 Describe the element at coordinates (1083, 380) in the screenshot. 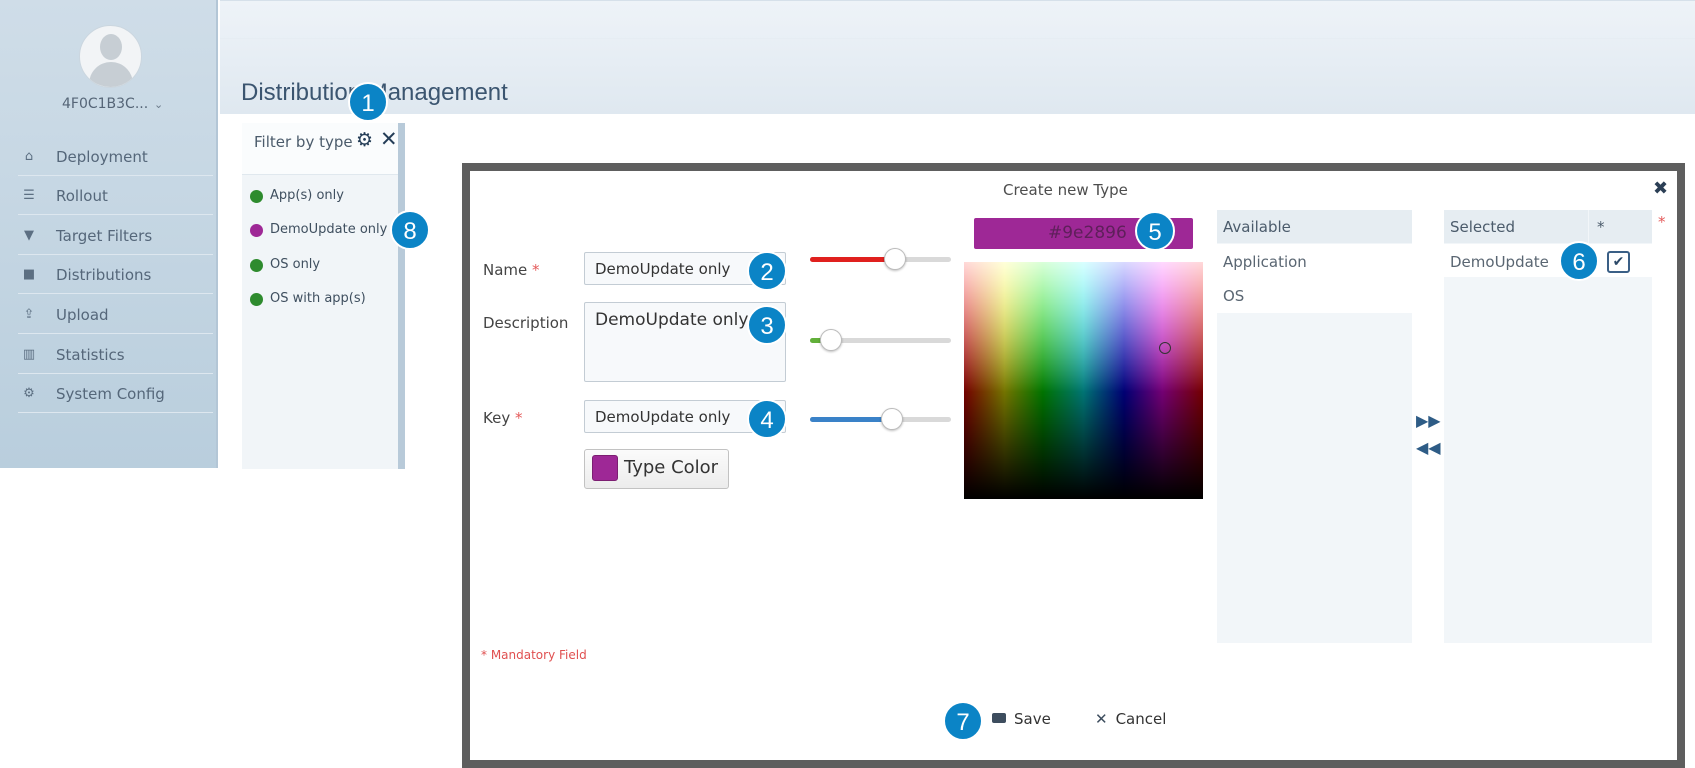

I see `color-spectrum` at that location.